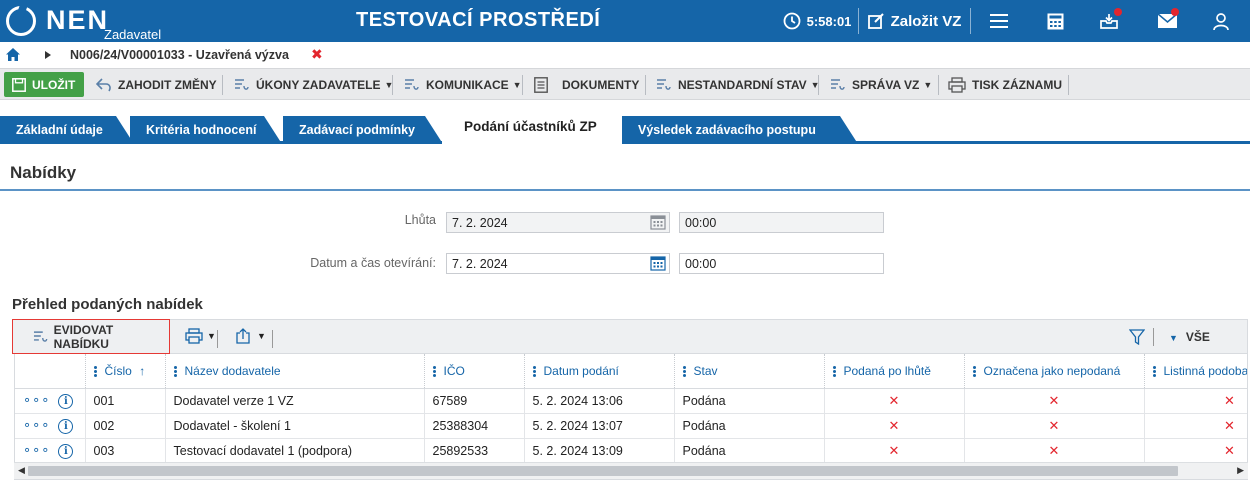 This screenshot has width=1250, height=495. Describe the element at coordinates (295, 371) in the screenshot. I see `column-header-supplier: Název dodavatele` at that location.